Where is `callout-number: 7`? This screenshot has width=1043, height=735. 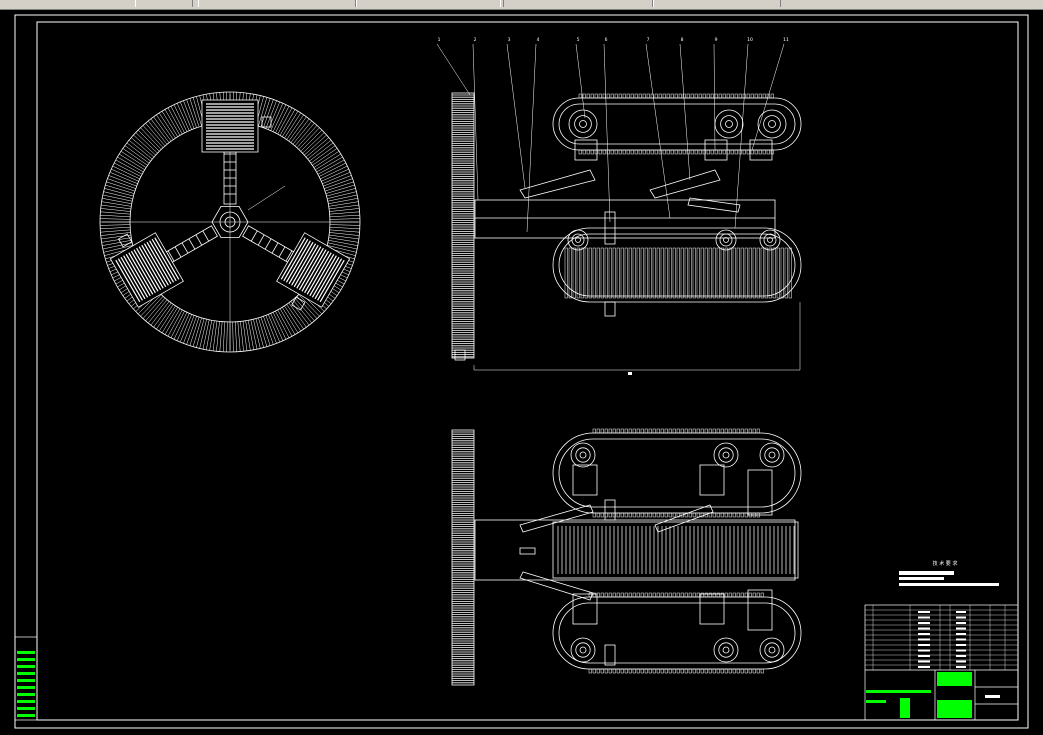 callout-number: 7 is located at coordinates (648, 40).